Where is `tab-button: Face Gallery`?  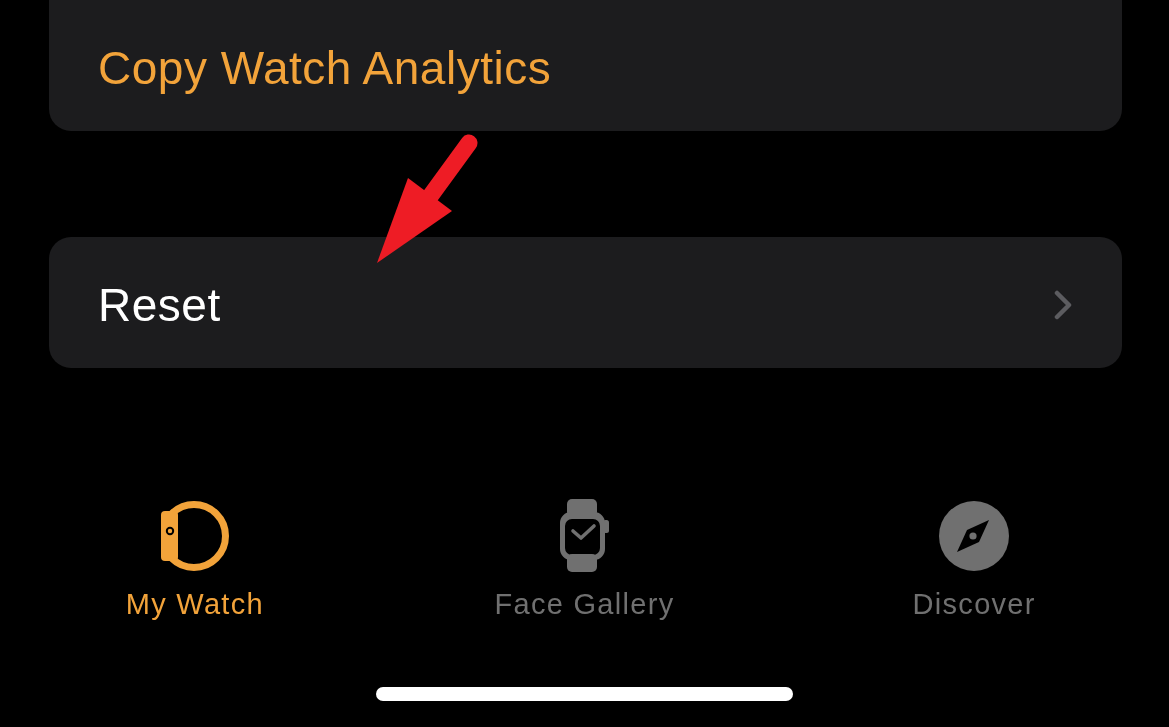
tab-button: Face Gallery is located at coordinates (584, 560).